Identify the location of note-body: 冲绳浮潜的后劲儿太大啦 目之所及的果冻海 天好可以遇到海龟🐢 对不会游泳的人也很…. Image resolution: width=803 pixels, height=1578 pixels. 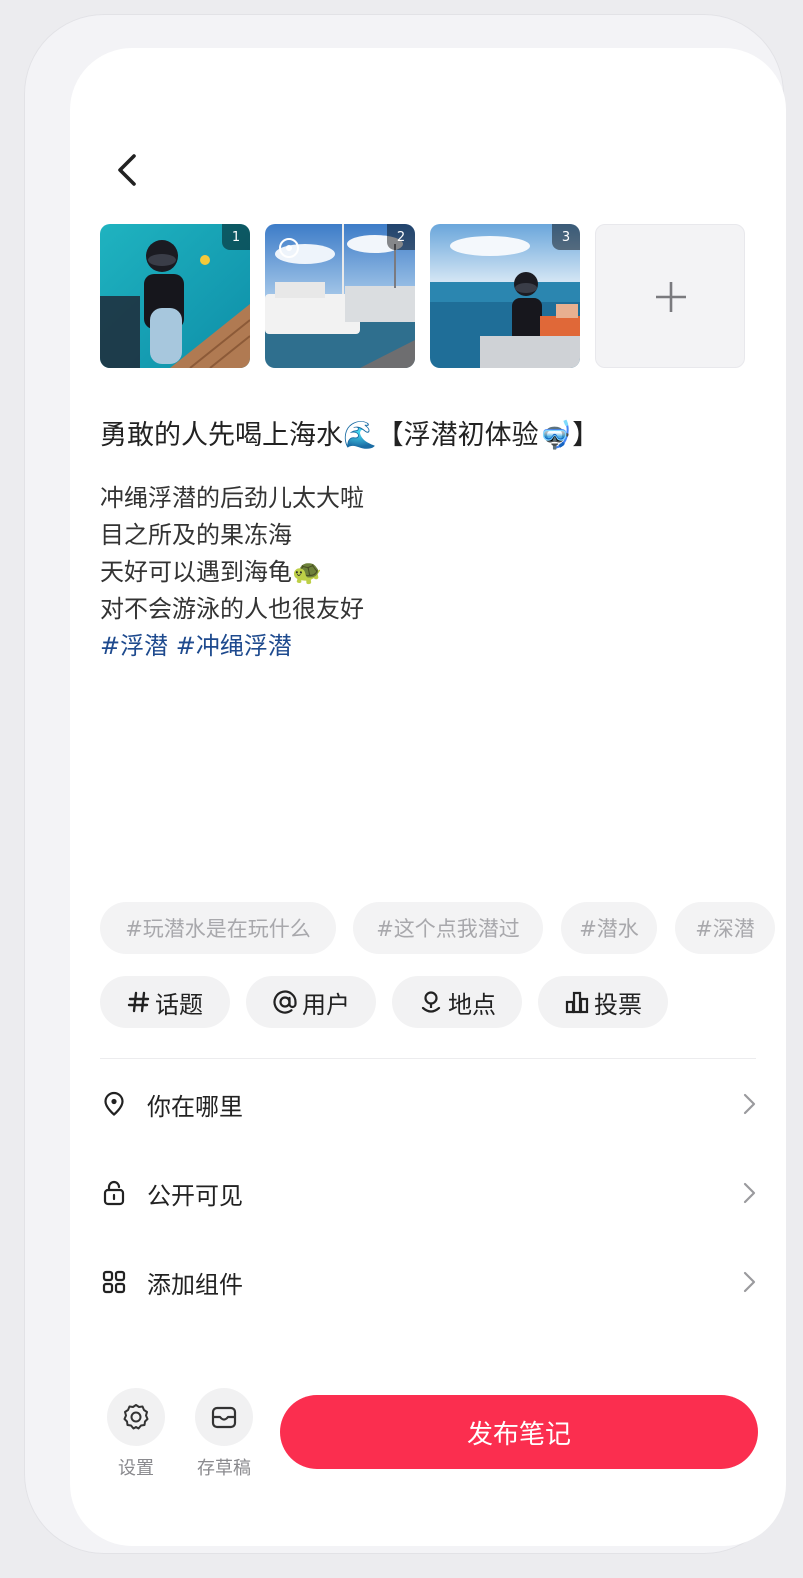
(232, 572).